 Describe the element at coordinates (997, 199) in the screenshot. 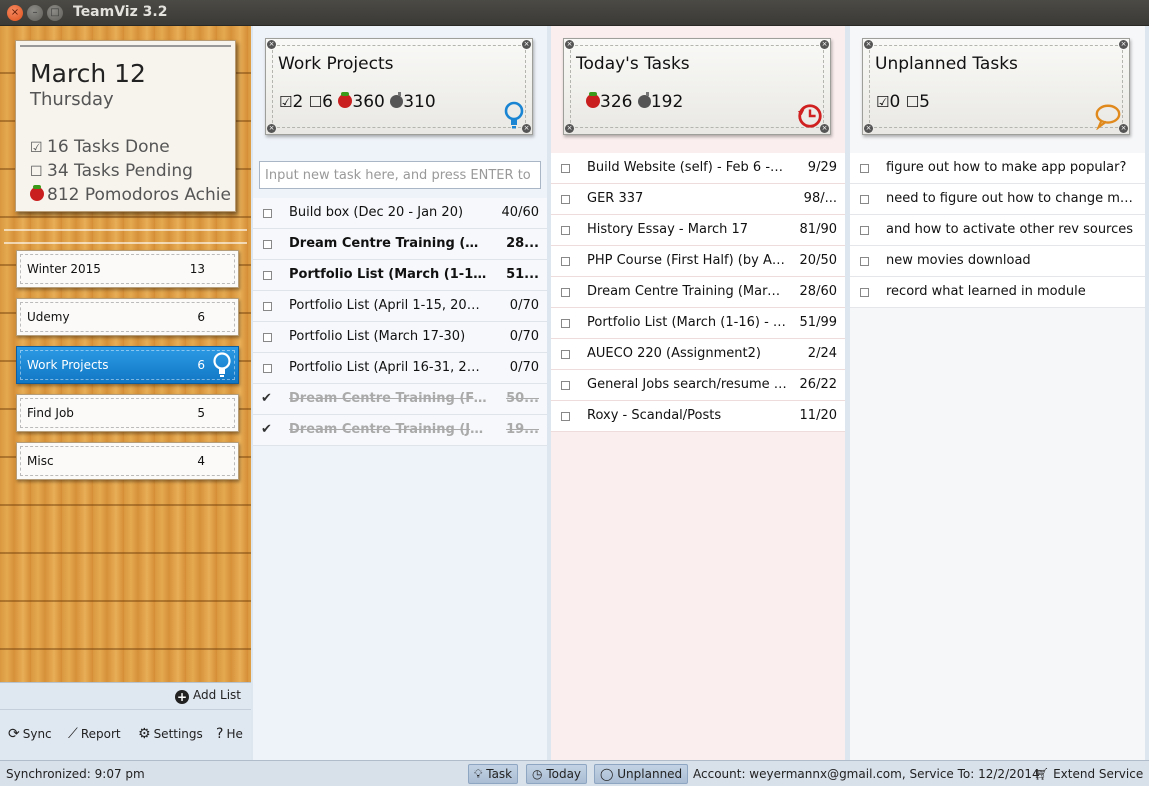

I see `task-row: need to figure out how to change my plan` at that location.